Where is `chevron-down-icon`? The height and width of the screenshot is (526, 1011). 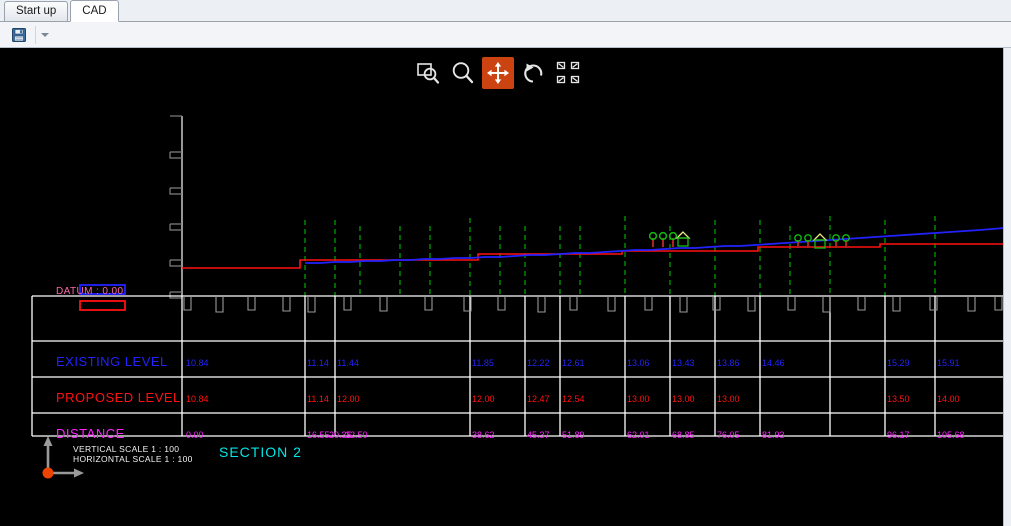
chevron-down-icon is located at coordinates (45, 34).